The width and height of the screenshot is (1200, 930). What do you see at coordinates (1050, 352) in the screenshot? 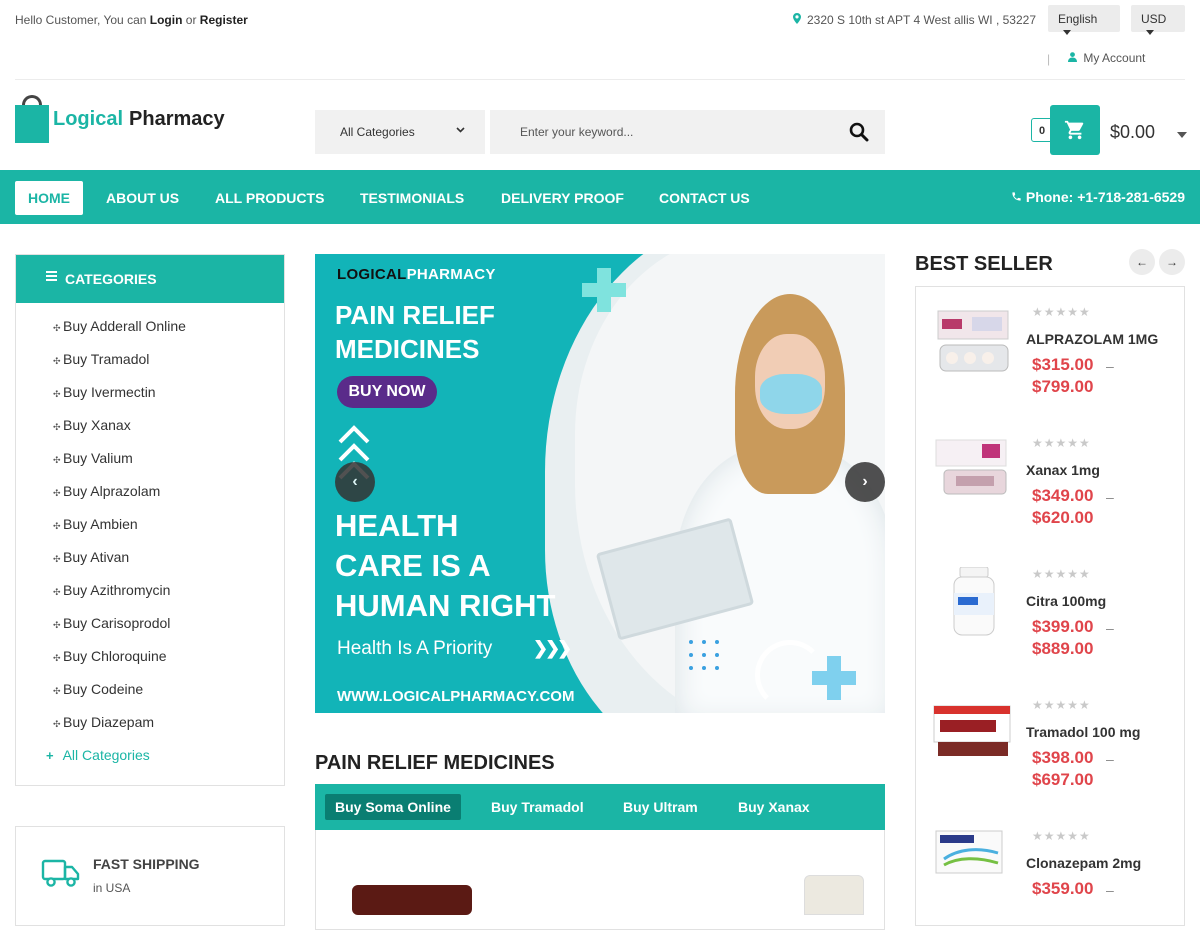
I see `product-card: ★★★★★ ALPRAZOLAM 1MG $315.00 – $799.00` at bounding box center [1050, 352].